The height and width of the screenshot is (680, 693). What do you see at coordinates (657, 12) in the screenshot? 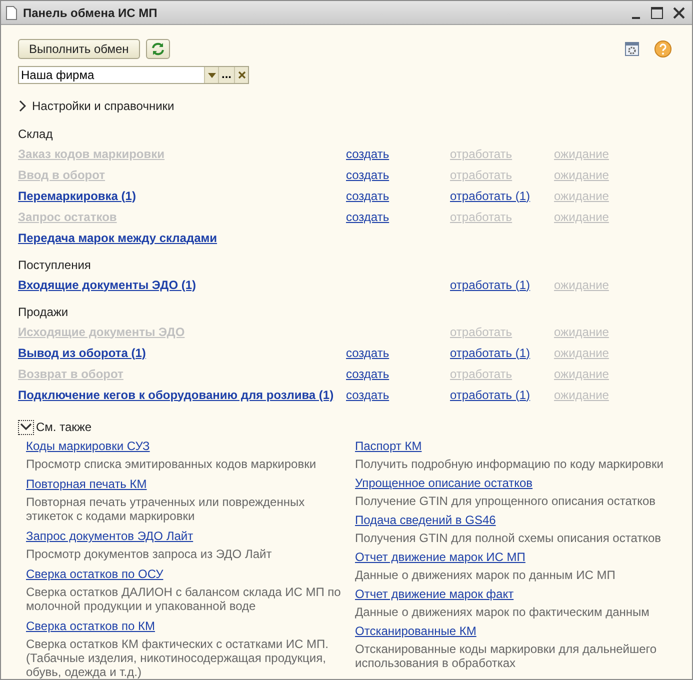
I see `maximize-icon` at bounding box center [657, 12].